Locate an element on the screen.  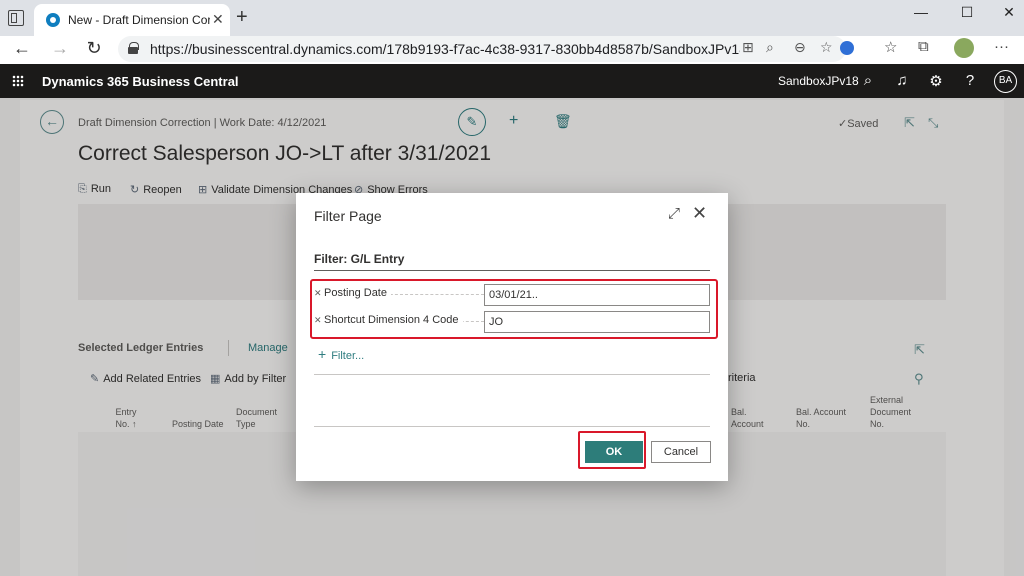
extension-icon is located at coordinates (847, 48).